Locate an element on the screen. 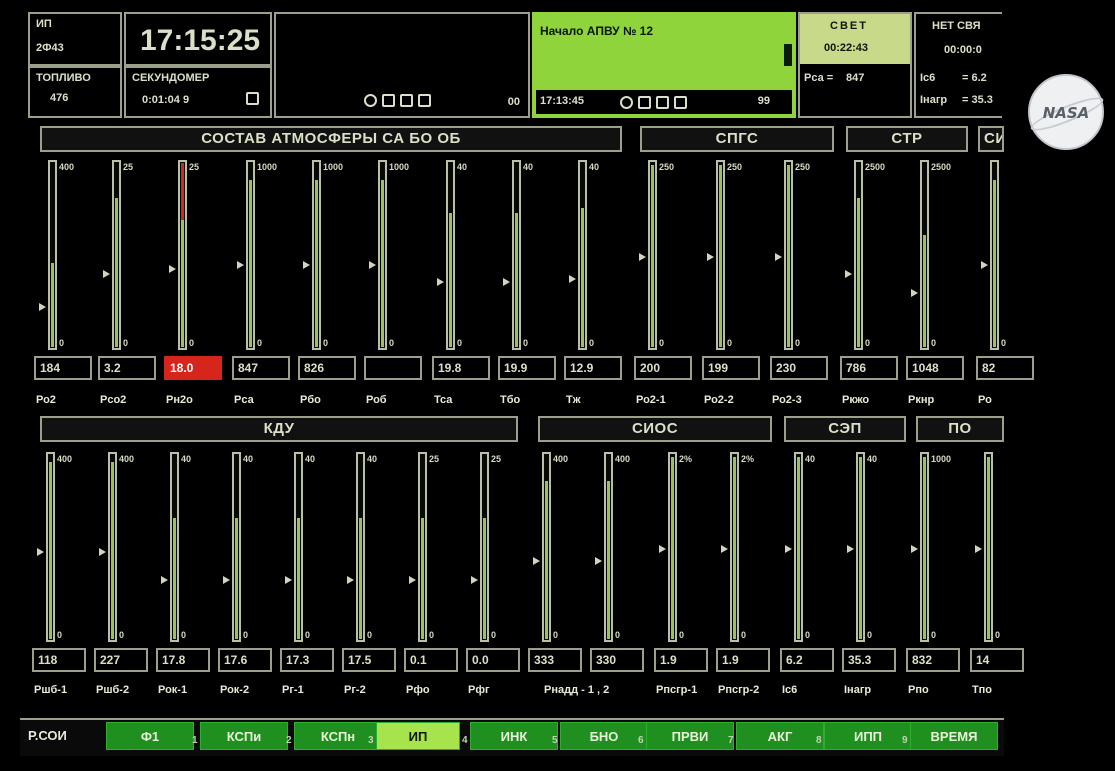  gauge-label: Тбо is located at coordinates (510, 400).